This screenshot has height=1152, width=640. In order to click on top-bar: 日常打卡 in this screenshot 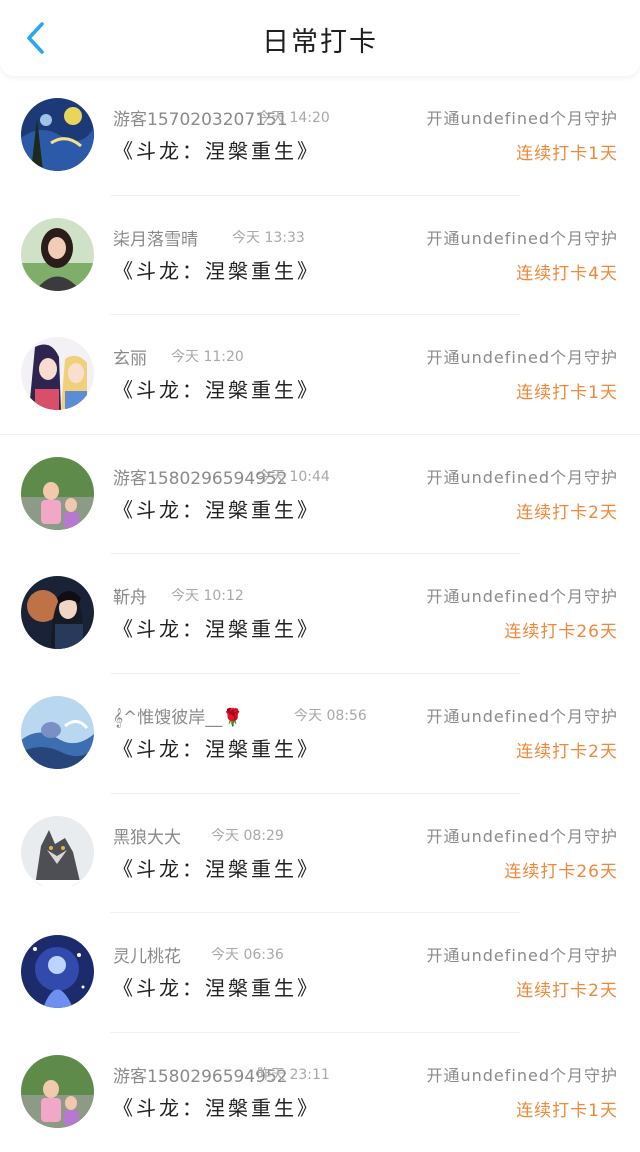, I will do `click(320, 38)`.